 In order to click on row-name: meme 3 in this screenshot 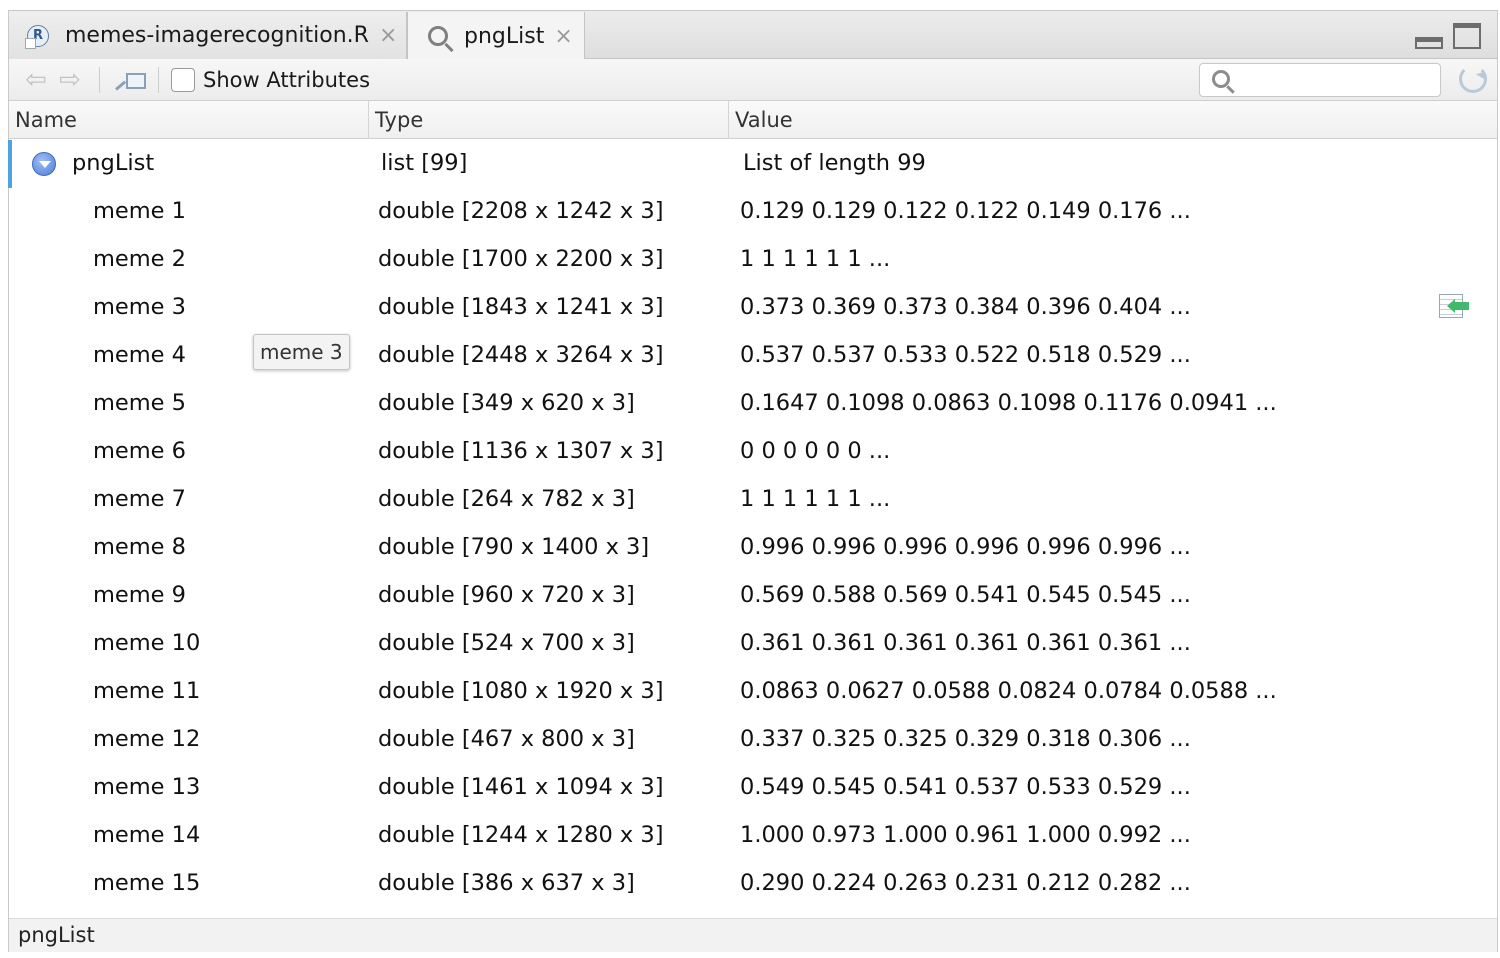, I will do `click(139, 307)`.